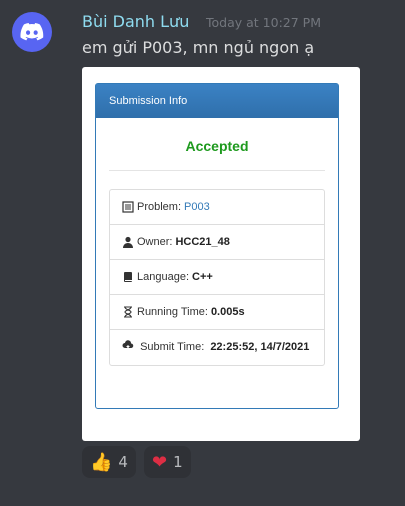  I want to click on reaction-thumbs-up: 👍 4, so click(109, 462).